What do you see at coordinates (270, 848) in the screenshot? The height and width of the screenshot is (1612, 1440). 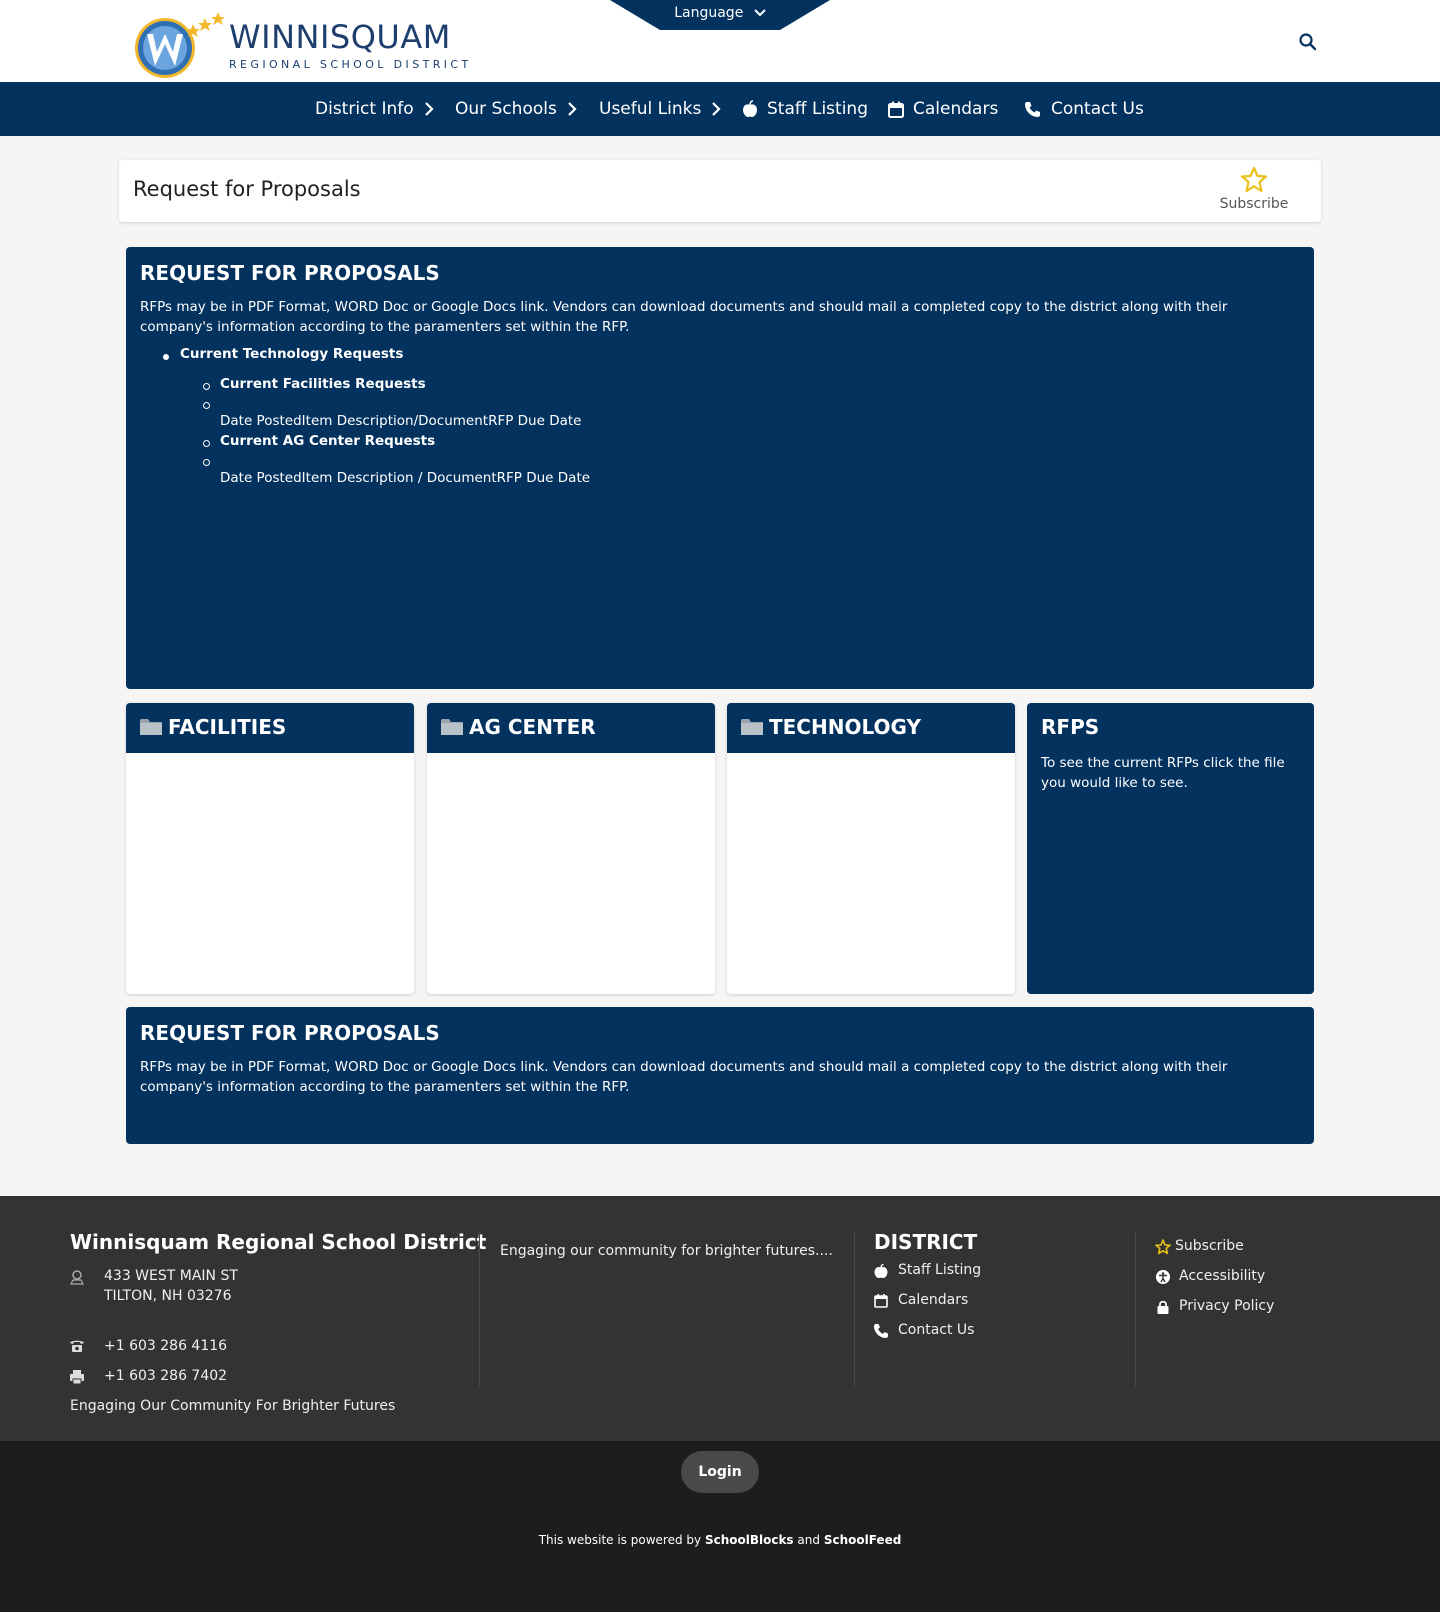 I see `facilities-card: FACILITIES` at bounding box center [270, 848].